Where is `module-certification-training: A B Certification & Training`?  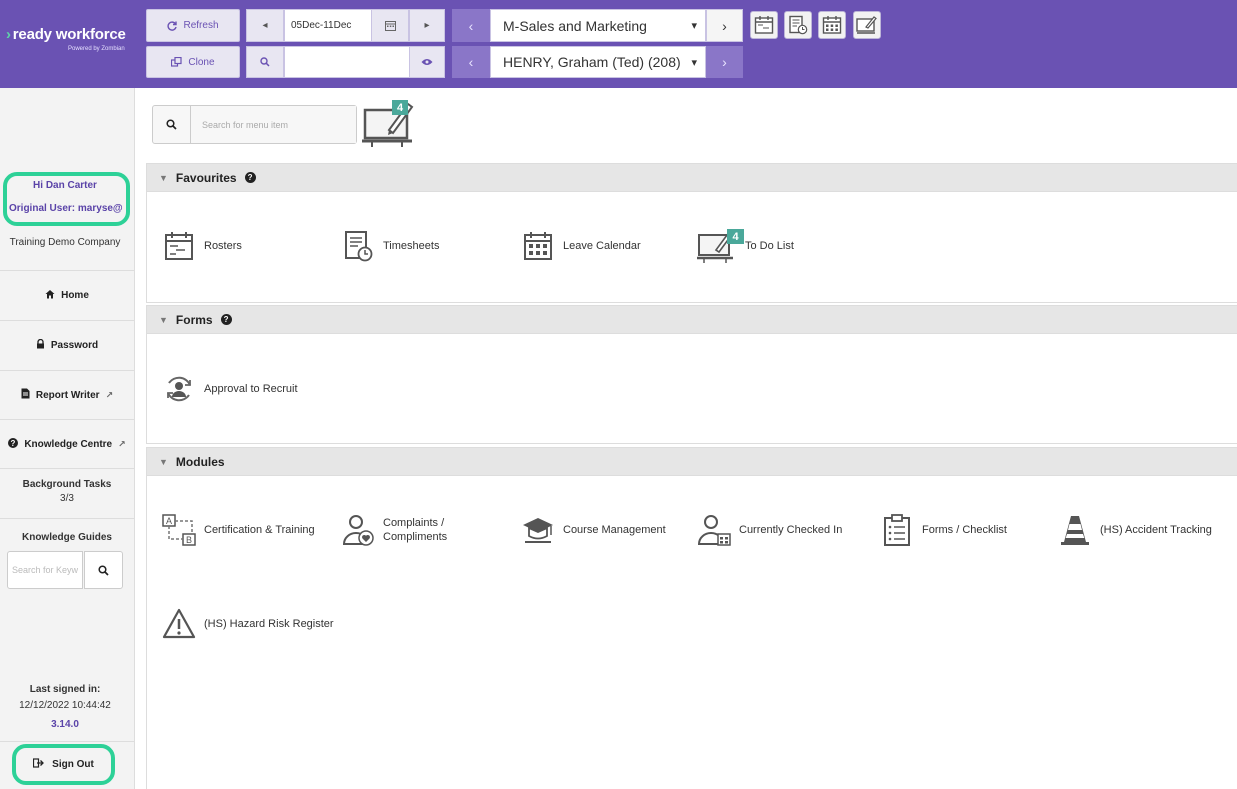 module-certification-training: A B Certification & Training is located at coordinates (238, 530).